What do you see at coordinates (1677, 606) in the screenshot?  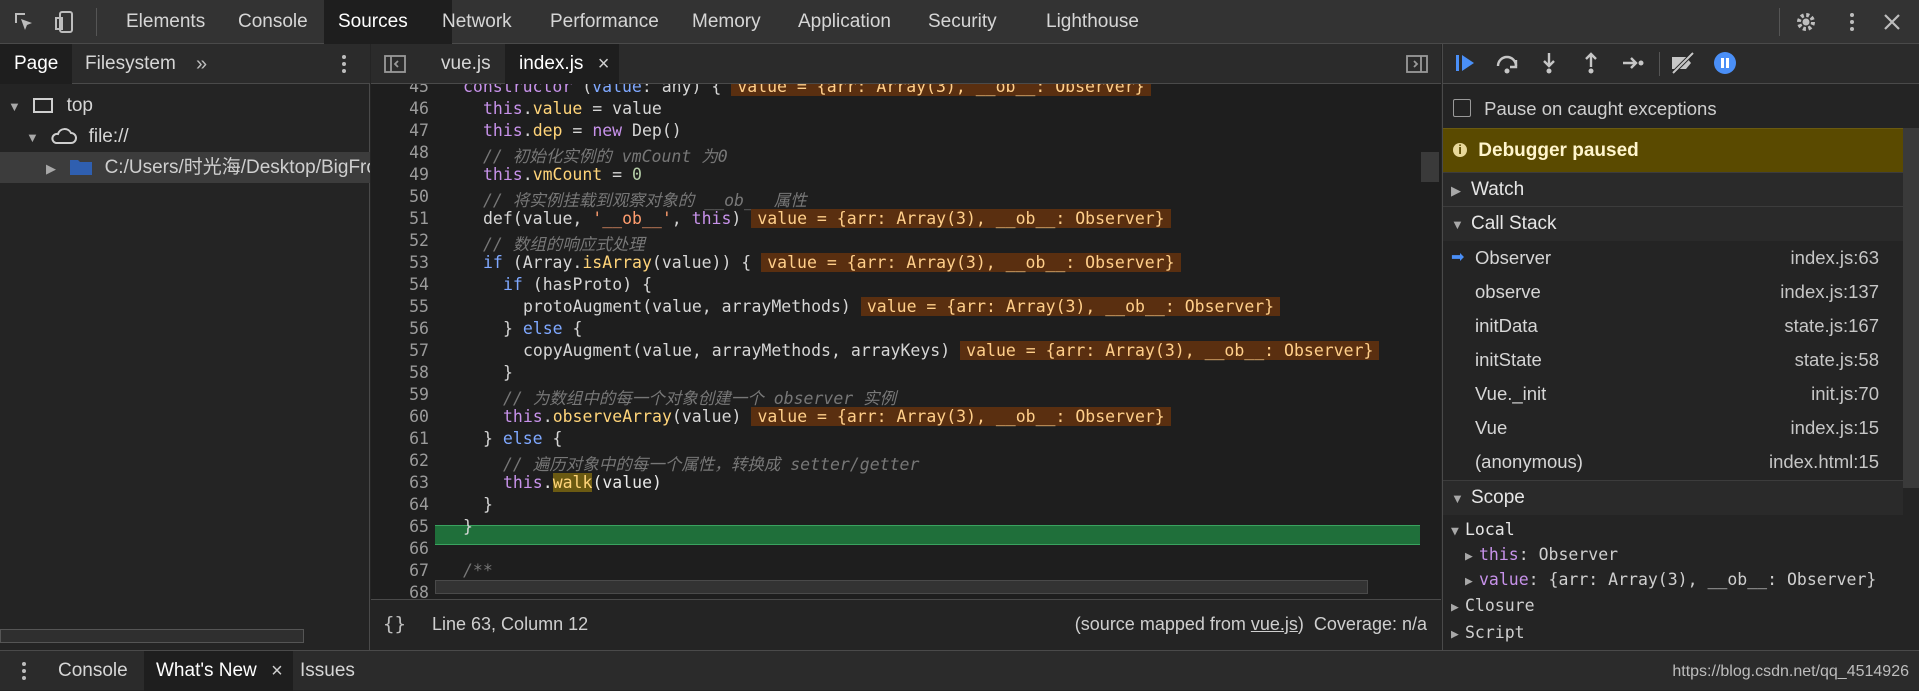 I see `scope-closure: ▶ Closure` at bounding box center [1677, 606].